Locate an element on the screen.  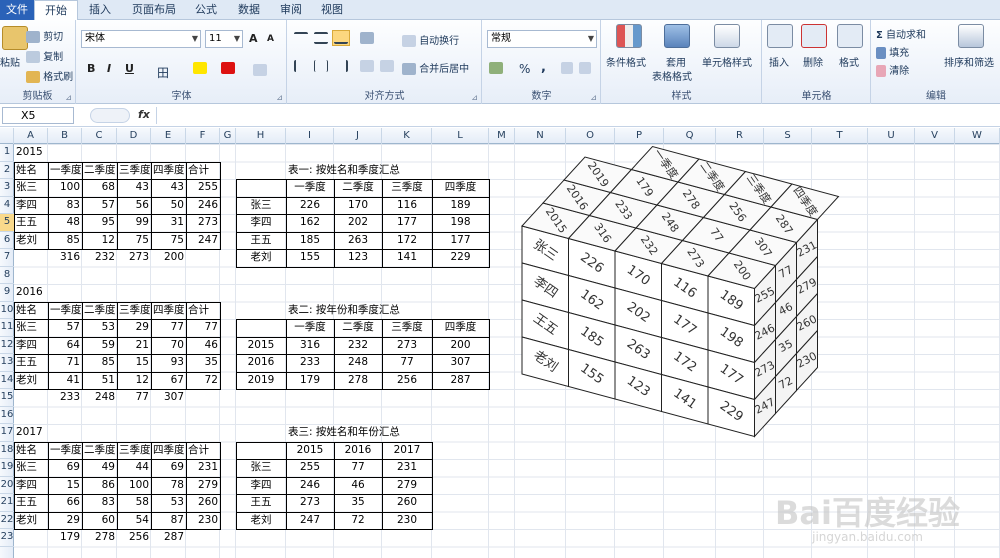
font-color-icon is located at coordinates (228, 68).